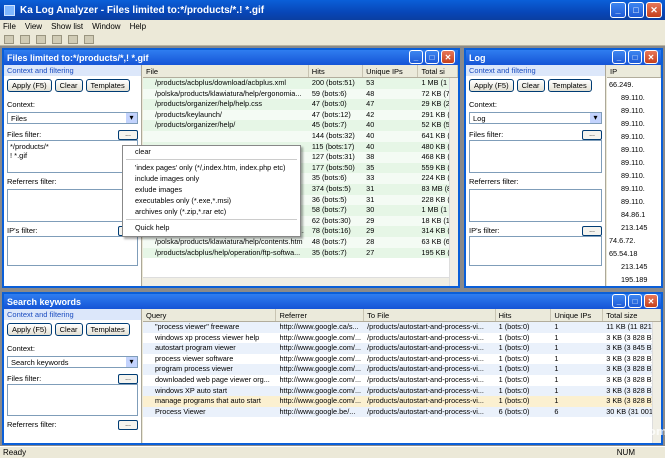  Describe the element at coordinates (89, 39) in the screenshot. I see `help-icon` at that location.